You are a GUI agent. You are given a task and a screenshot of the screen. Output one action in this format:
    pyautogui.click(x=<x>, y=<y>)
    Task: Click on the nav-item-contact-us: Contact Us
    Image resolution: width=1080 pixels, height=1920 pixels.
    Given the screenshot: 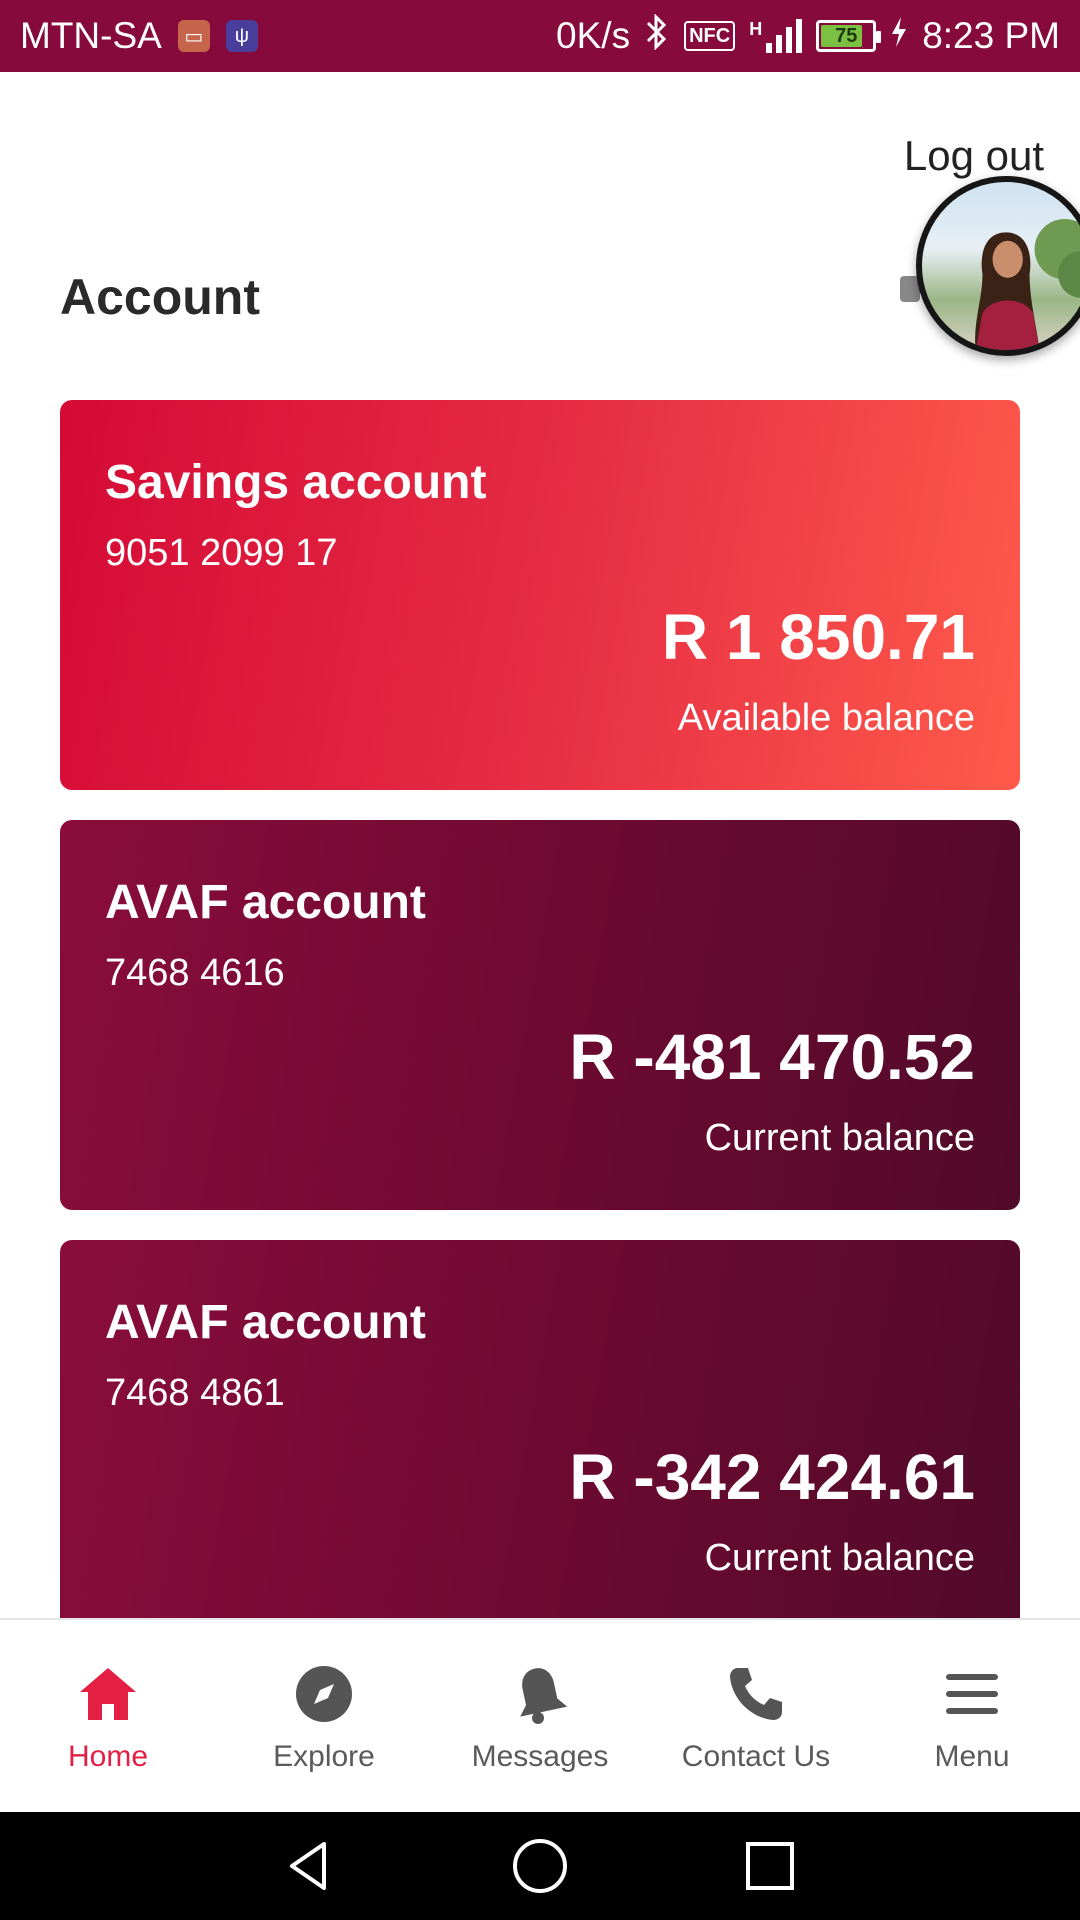 What is the action you would take?
    pyautogui.click(x=756, y=1716)
    